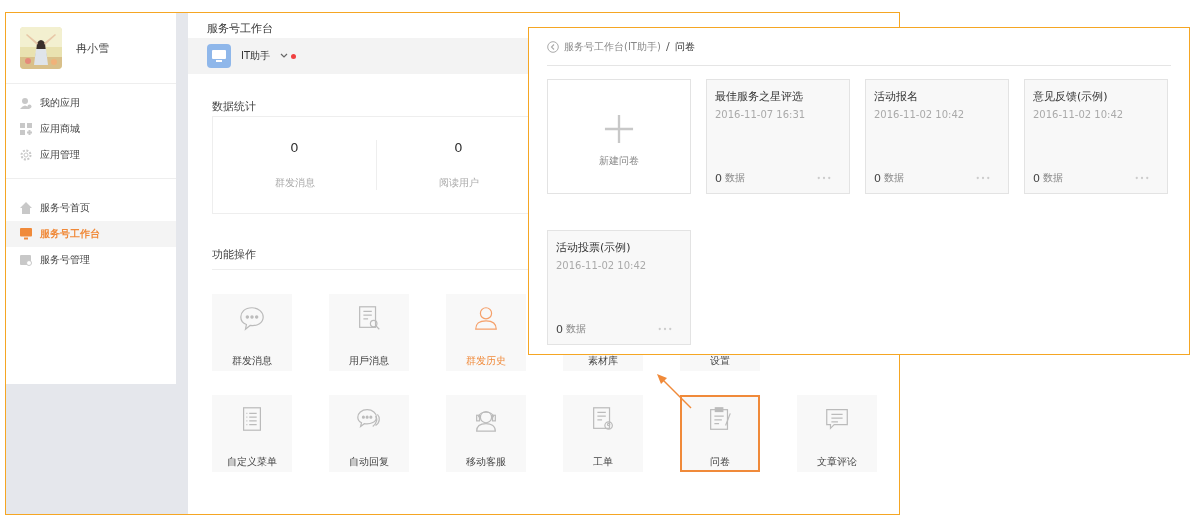 The width and height of the screenshot is (1197, 521). What do you see at coordinates (256, 56) in the screenshot?
I see `account-name: IT助手` at bounding box center [256, 56].